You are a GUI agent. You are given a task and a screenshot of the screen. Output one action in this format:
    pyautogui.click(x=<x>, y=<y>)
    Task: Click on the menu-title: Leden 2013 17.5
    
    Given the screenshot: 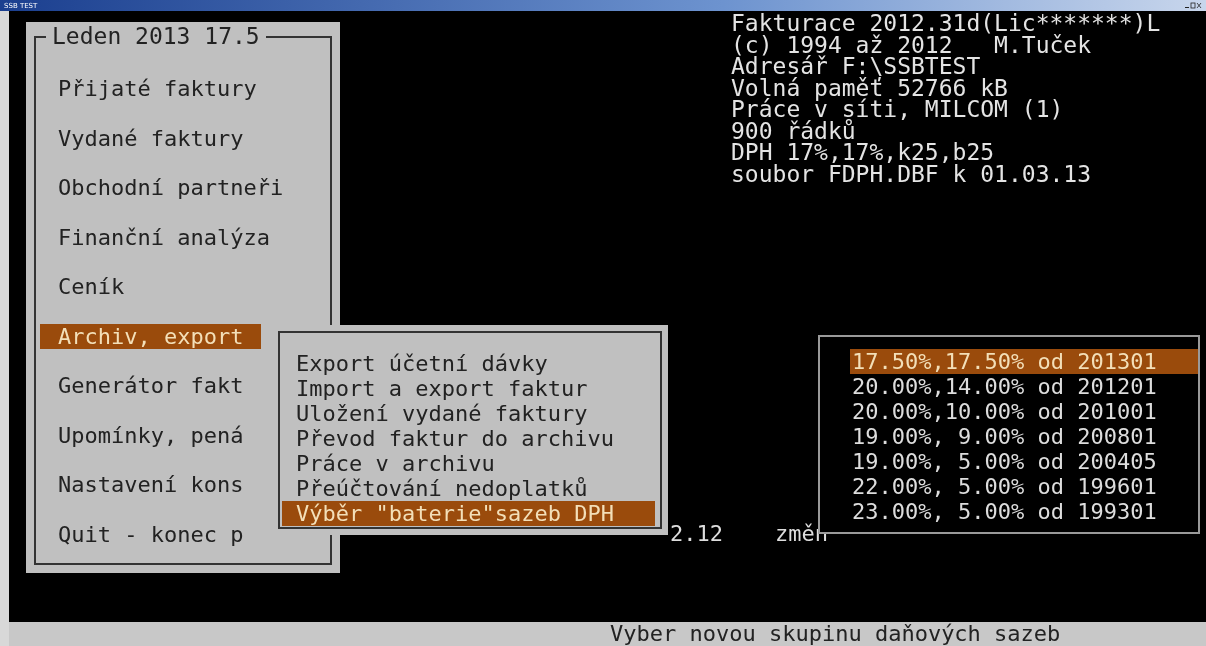 What is the action you would take?
    pyautogui.click(x=156, y=36)
    